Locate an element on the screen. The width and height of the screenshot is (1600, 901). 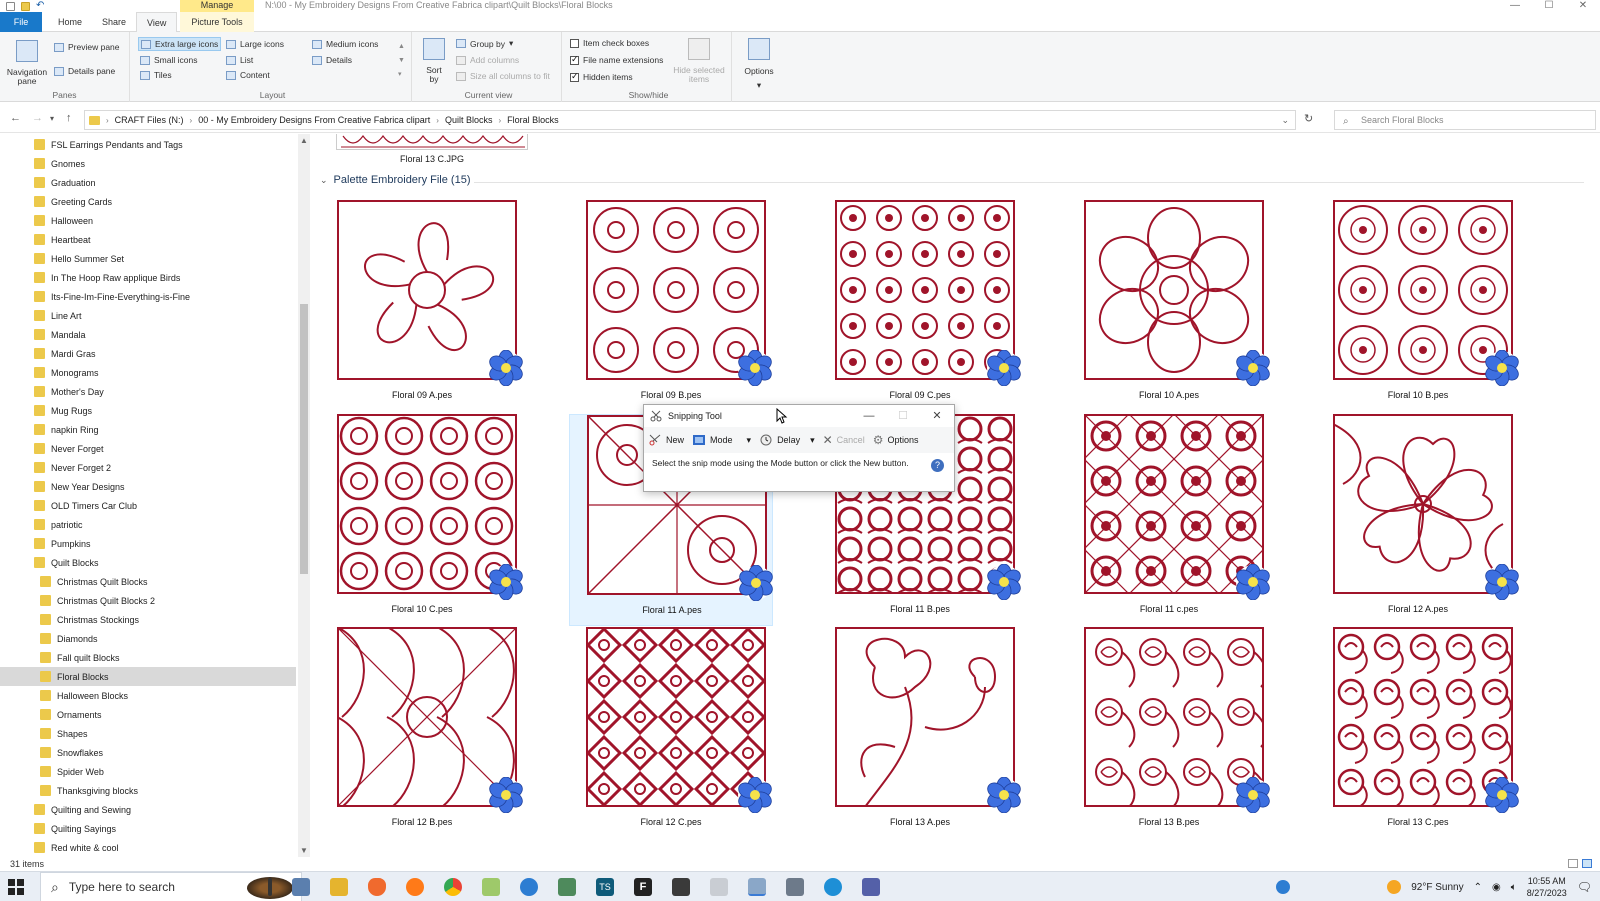
snip-delay-button: Delay ▾ is located at coordinates (787, 440).